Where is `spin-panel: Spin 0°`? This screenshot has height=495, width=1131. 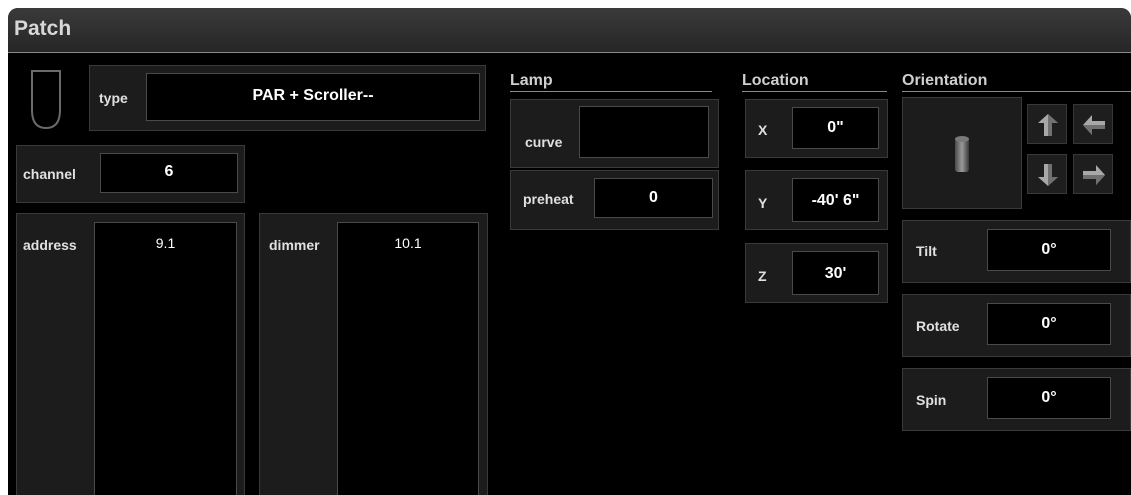 spin-panel: Spin 0° is located at coordinates (1016, 399).